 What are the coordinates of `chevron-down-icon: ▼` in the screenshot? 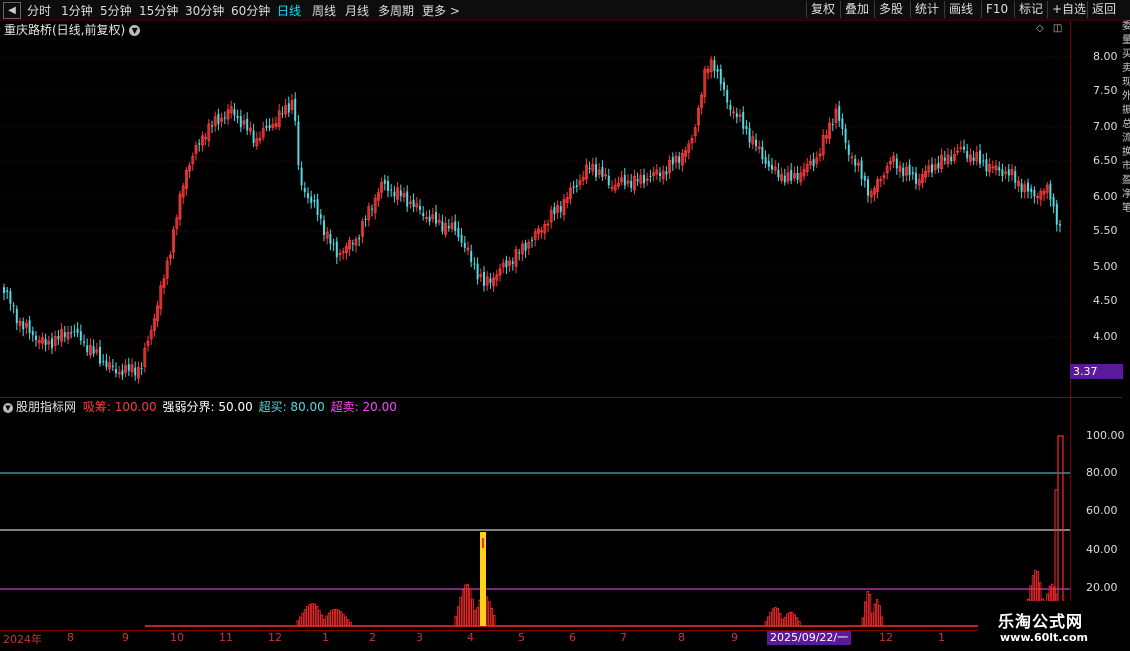 It's located at (8, 407).